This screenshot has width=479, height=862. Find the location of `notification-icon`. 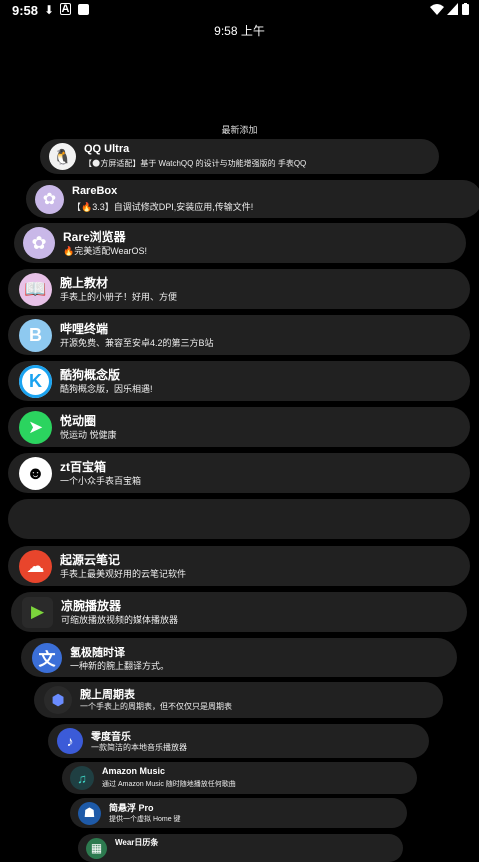

notification-icon is located at coordinates (83, 9).